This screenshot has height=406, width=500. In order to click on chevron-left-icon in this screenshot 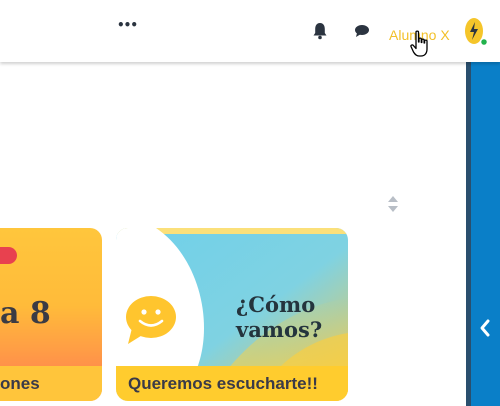, I will do `click(485, 328)`.